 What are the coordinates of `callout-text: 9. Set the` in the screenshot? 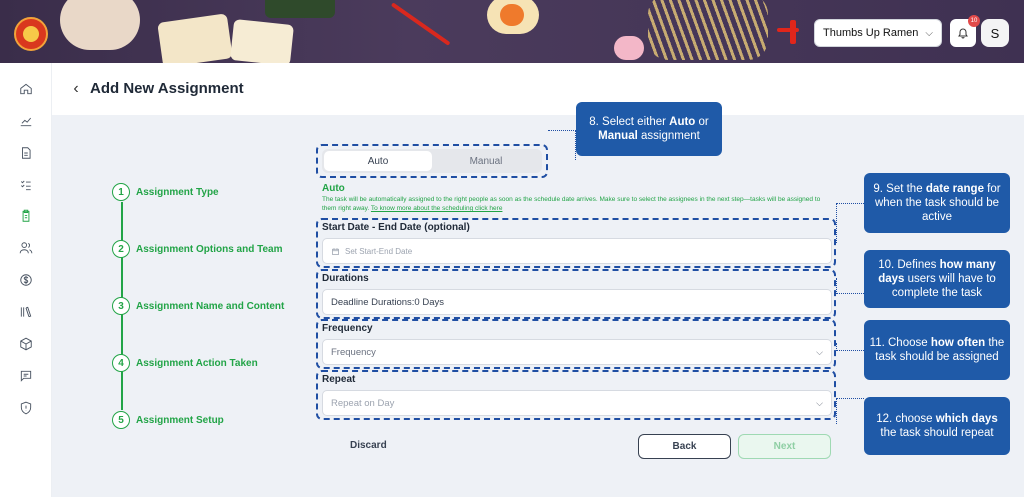 It's located at (899, 189).